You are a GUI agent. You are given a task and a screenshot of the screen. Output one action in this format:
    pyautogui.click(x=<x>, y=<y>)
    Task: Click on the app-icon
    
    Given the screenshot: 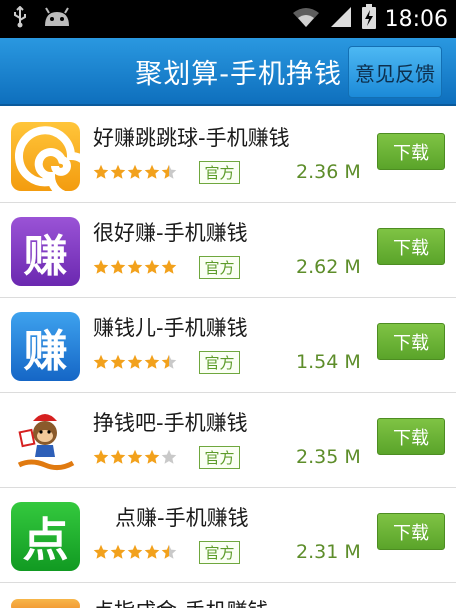 What is the action you would take?
    pyautogui.click(x=45, y=603)
    